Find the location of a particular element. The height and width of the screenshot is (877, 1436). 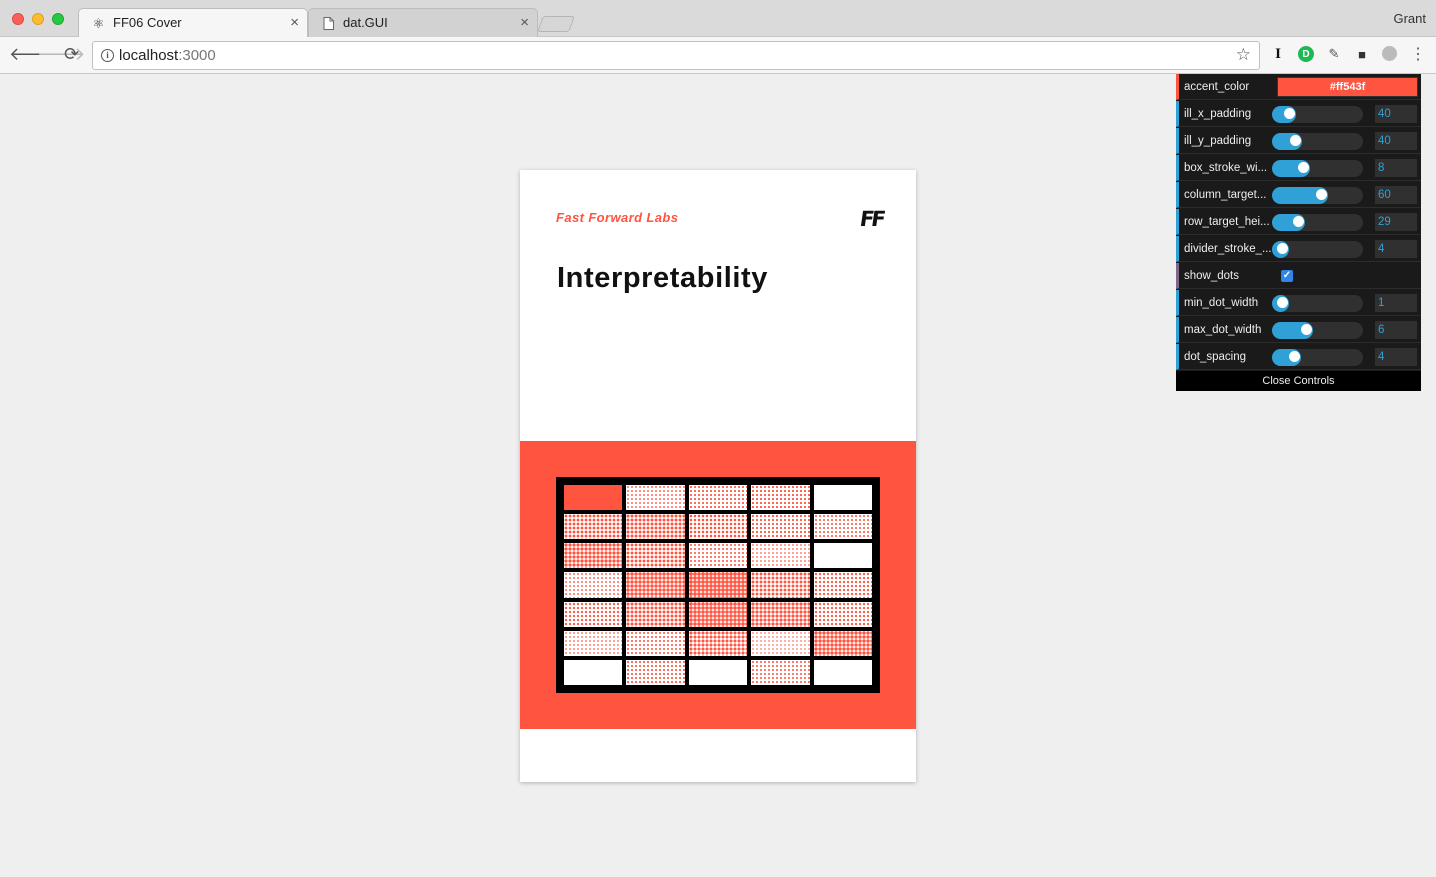

tab-title: dat.GUI is located at coordinates (365, 22).